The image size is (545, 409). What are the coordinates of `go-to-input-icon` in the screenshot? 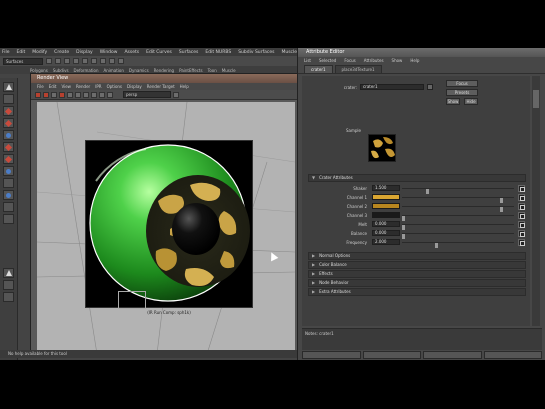 It's located at (430, 87).